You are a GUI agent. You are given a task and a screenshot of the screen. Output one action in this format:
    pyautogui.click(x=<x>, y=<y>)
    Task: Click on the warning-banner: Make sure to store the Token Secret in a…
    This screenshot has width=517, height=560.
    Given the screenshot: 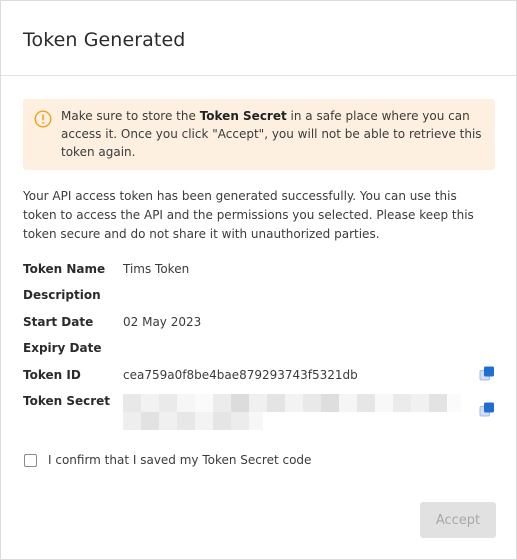 What is the action you would take?
    pyautogui.click(x=259, y=134)
    